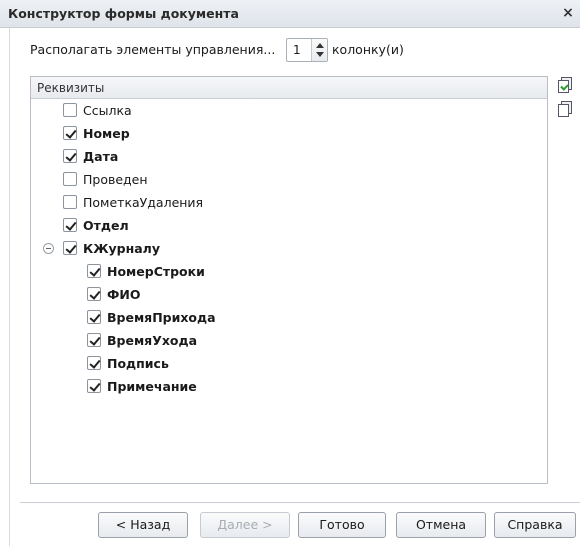 The width and height of the screenshot is (580, 546). Describe the element at coordinates (289, 111) in the screenshot. I see `tree-row: Ссылка` at that location.